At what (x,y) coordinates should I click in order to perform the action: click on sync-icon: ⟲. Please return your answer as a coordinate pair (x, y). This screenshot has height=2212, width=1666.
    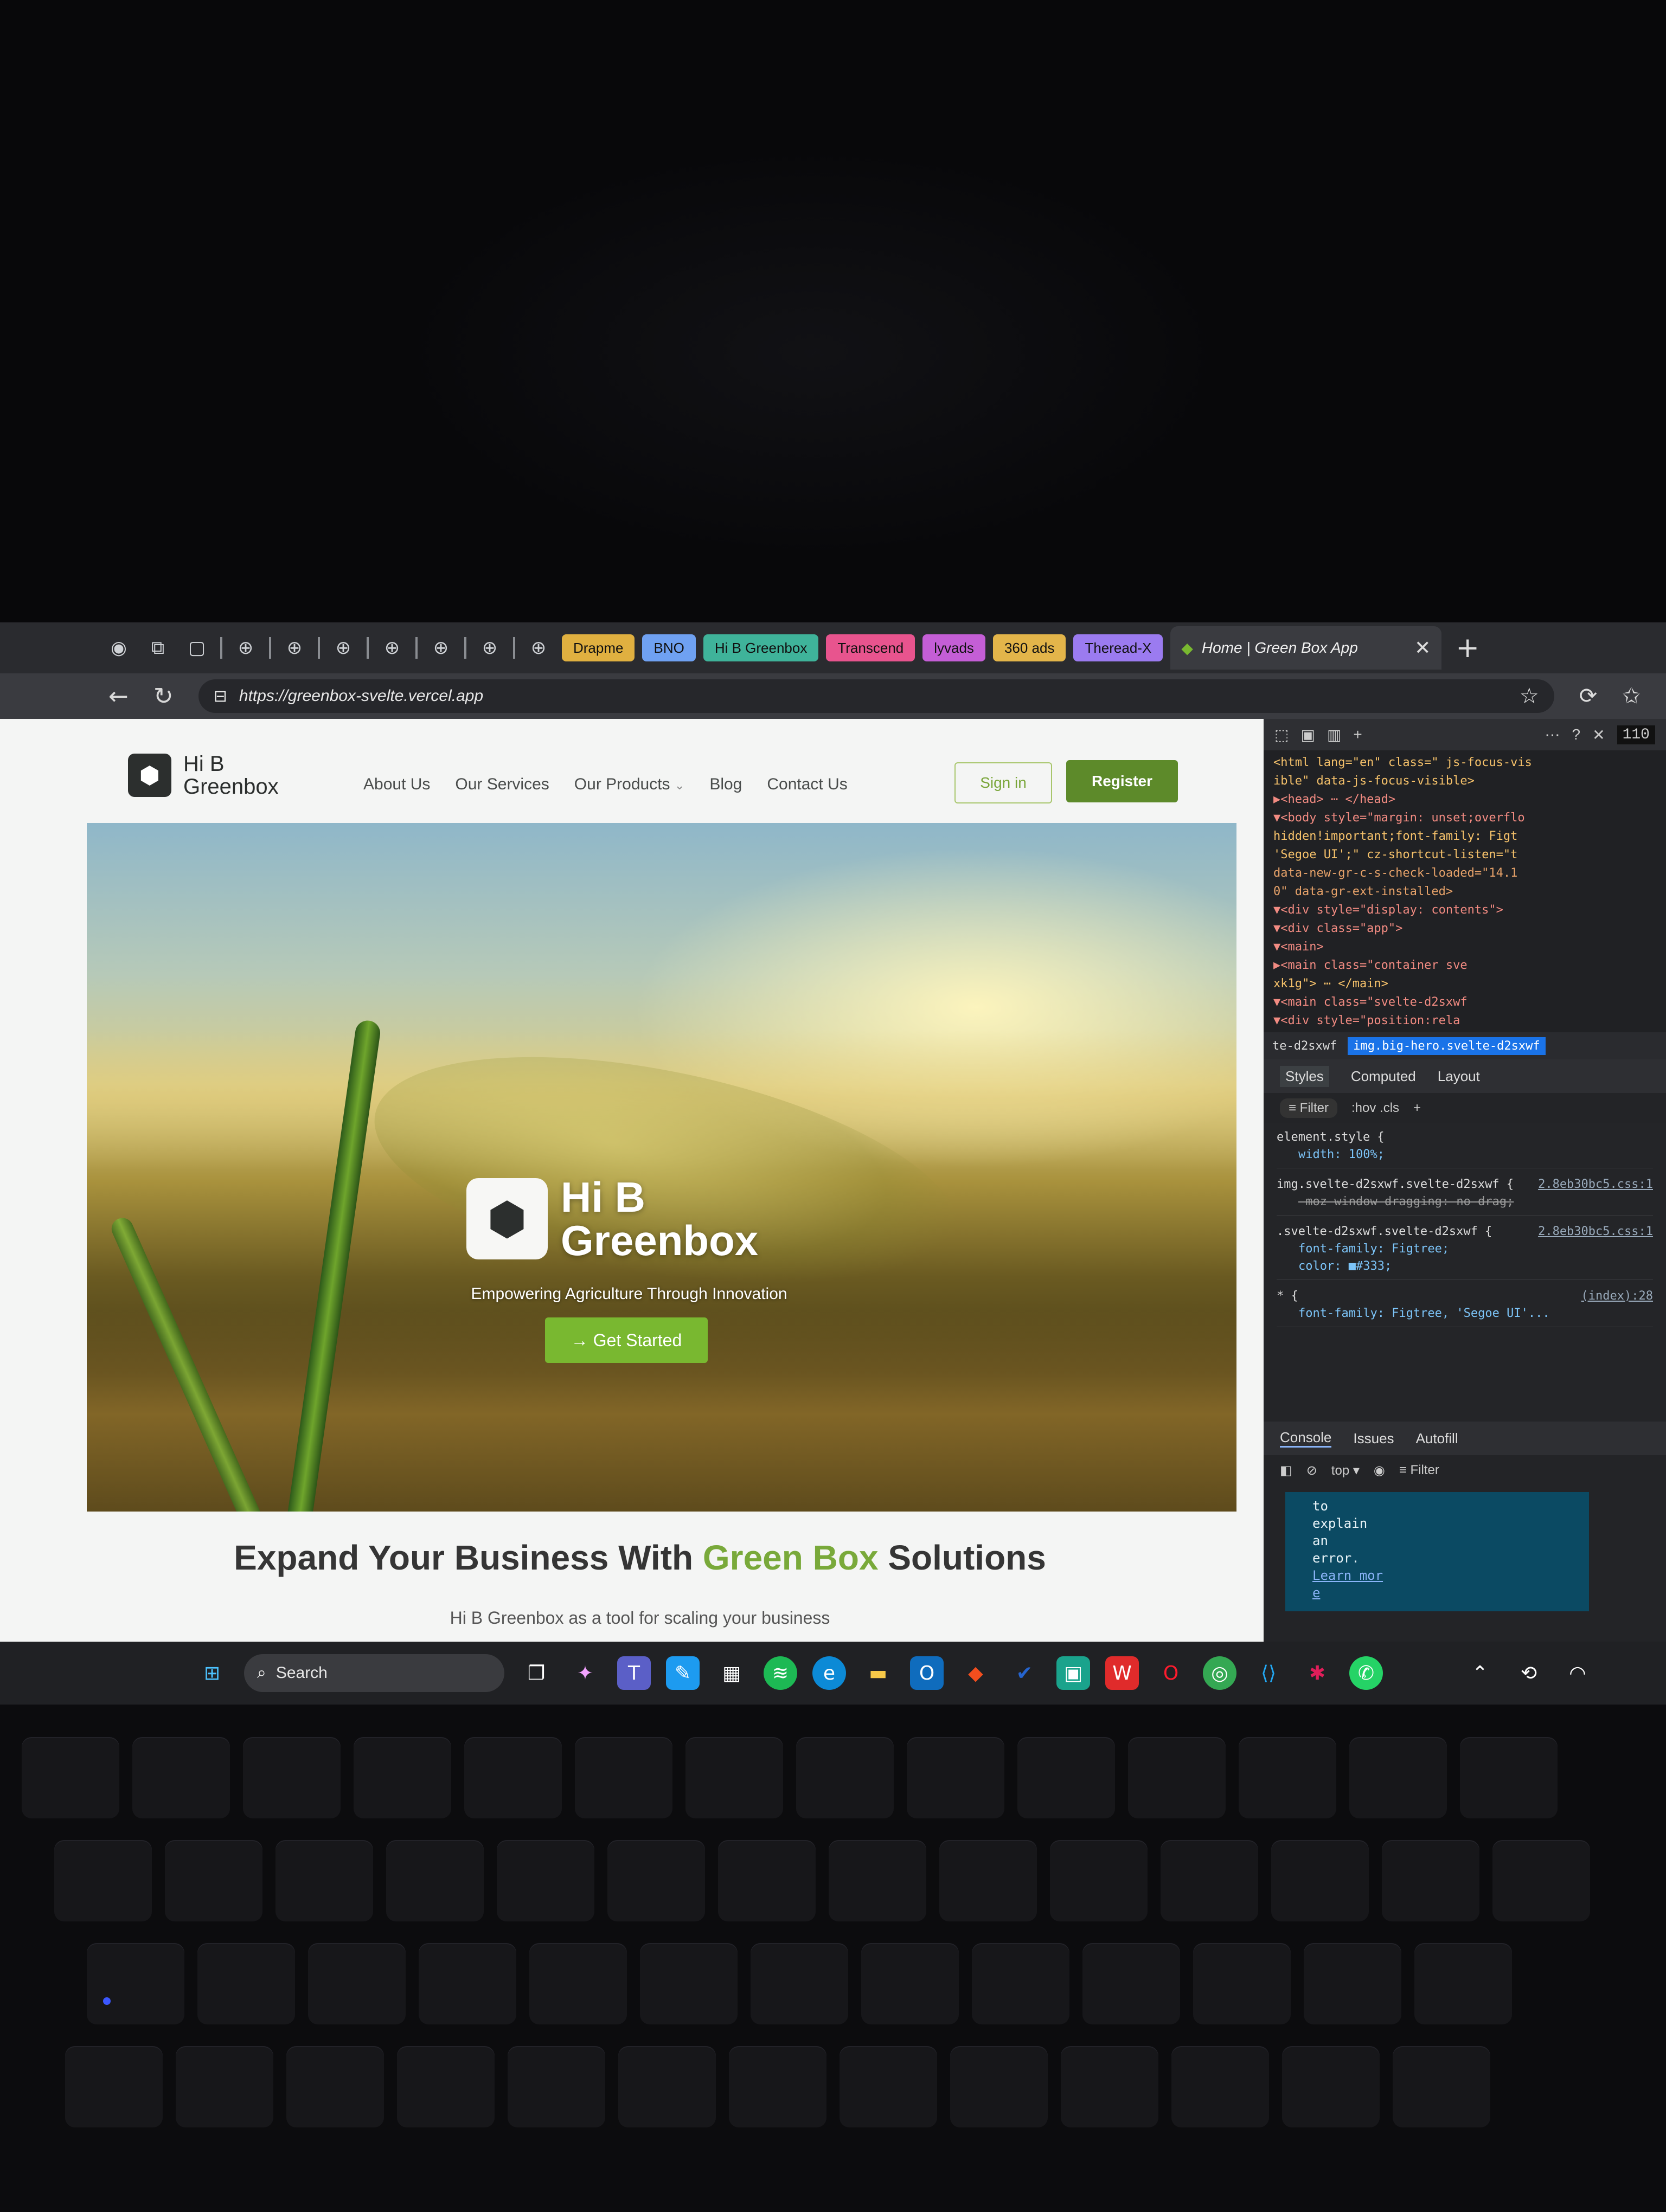
    Looking at the image, I should click on (1529, 1673).